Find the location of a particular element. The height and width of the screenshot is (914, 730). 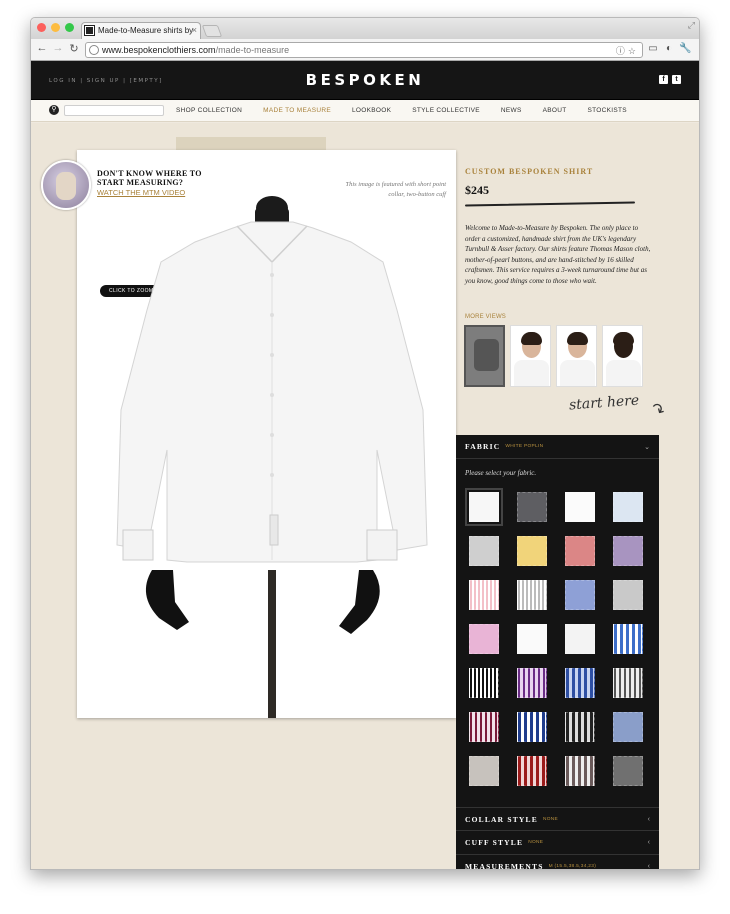

divider is located at coordinates (550, 204).